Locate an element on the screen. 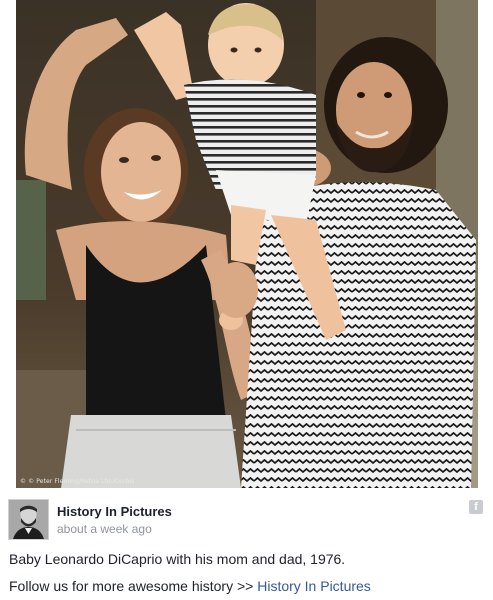 This screenshot has height=600, width=493. page-avatar is located at coordinates (28, 519).